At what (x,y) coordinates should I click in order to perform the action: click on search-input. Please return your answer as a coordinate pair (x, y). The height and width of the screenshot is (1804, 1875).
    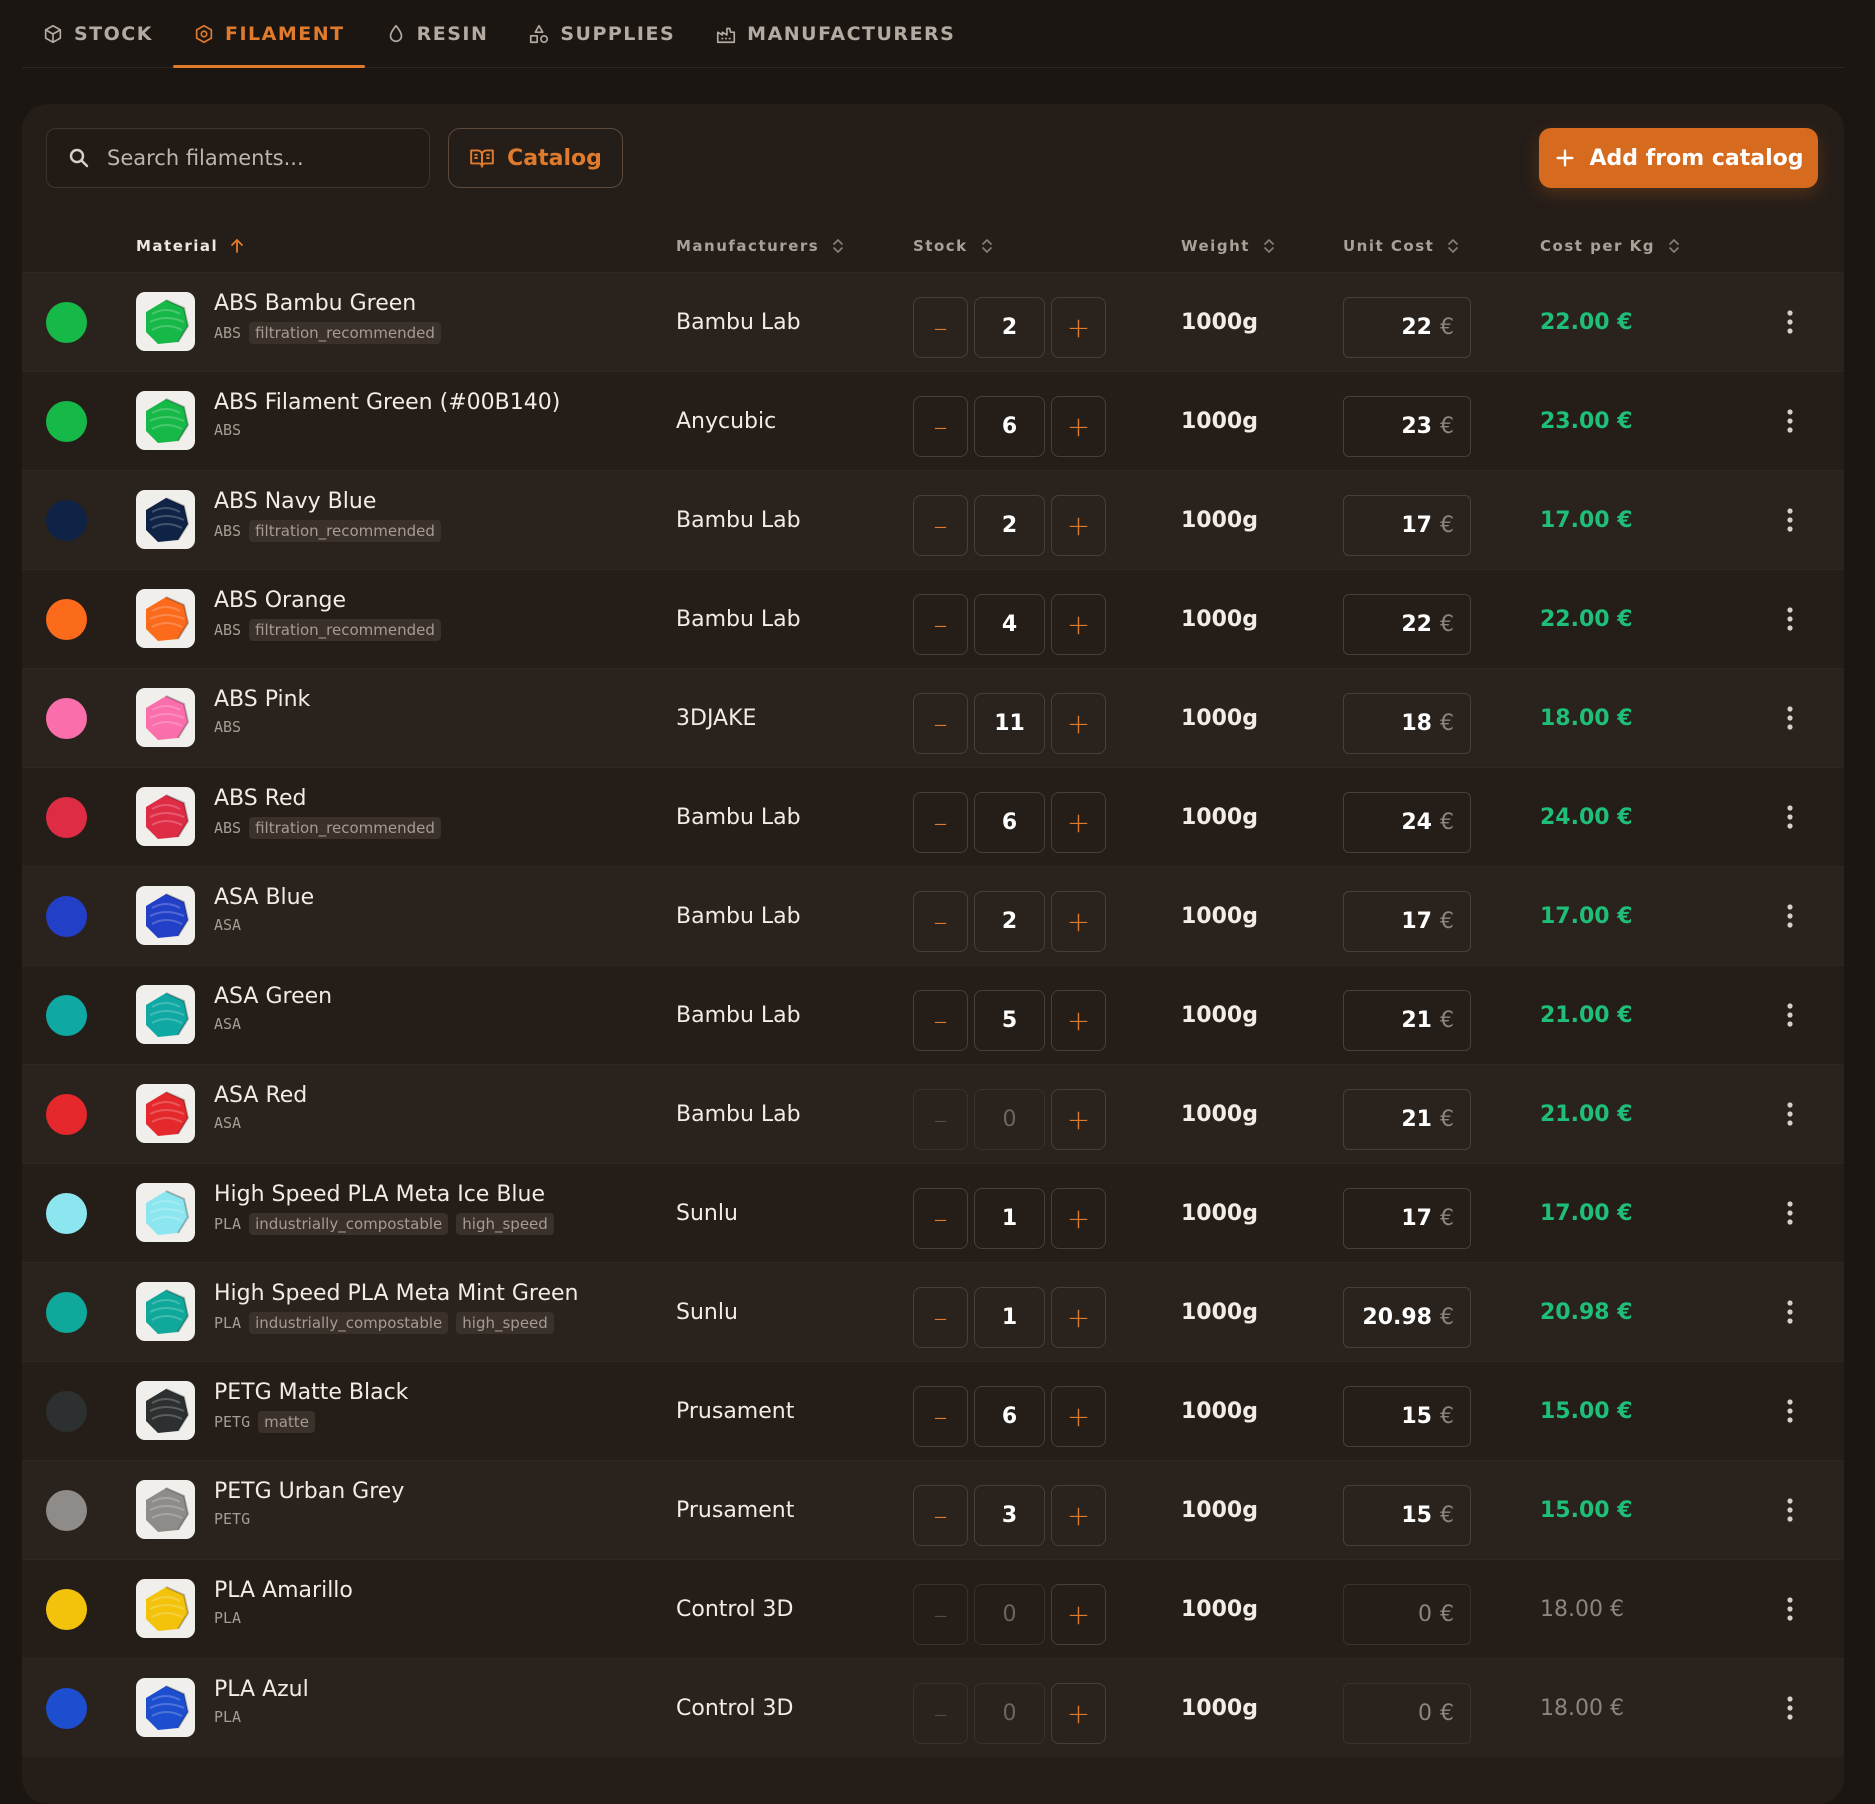
    Looking at the image, I should click on (252, 158).